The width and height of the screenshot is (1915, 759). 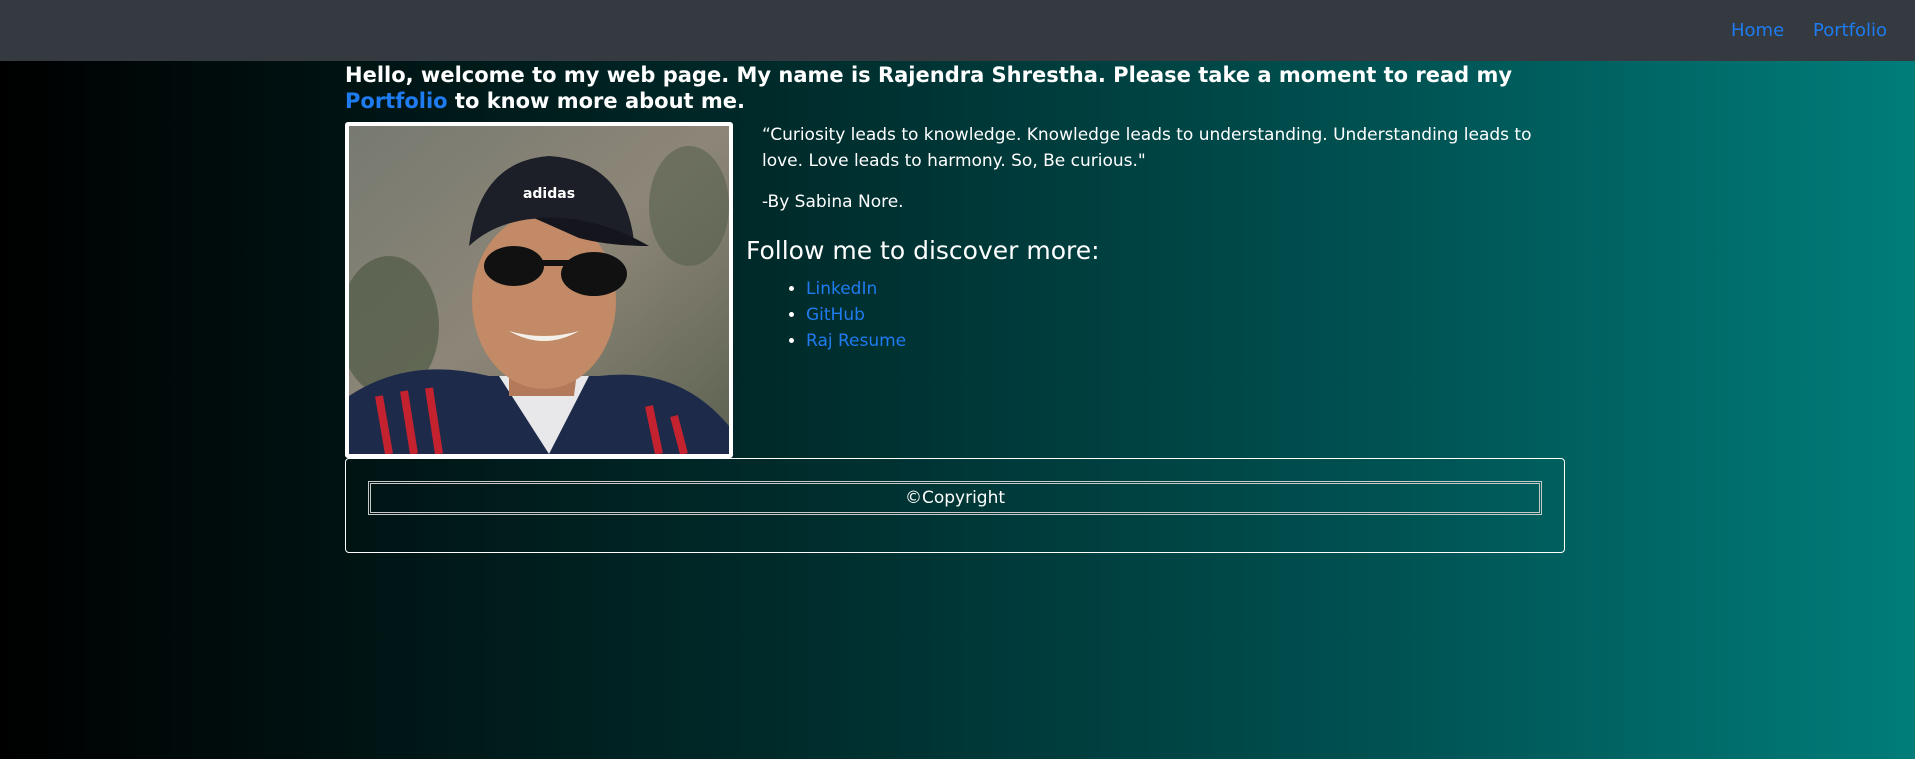 I want to click on footer: ©Copyright, so click(x=955, y=505).